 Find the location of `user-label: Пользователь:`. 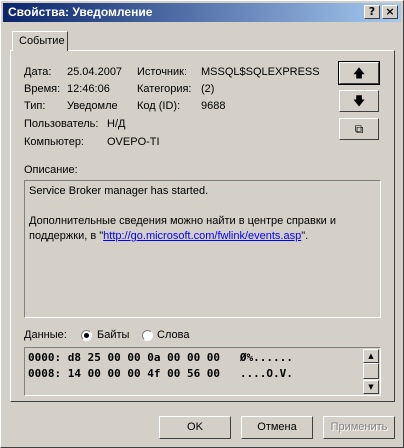

user-label: Пользователь: is located at coordinates (61, 124).